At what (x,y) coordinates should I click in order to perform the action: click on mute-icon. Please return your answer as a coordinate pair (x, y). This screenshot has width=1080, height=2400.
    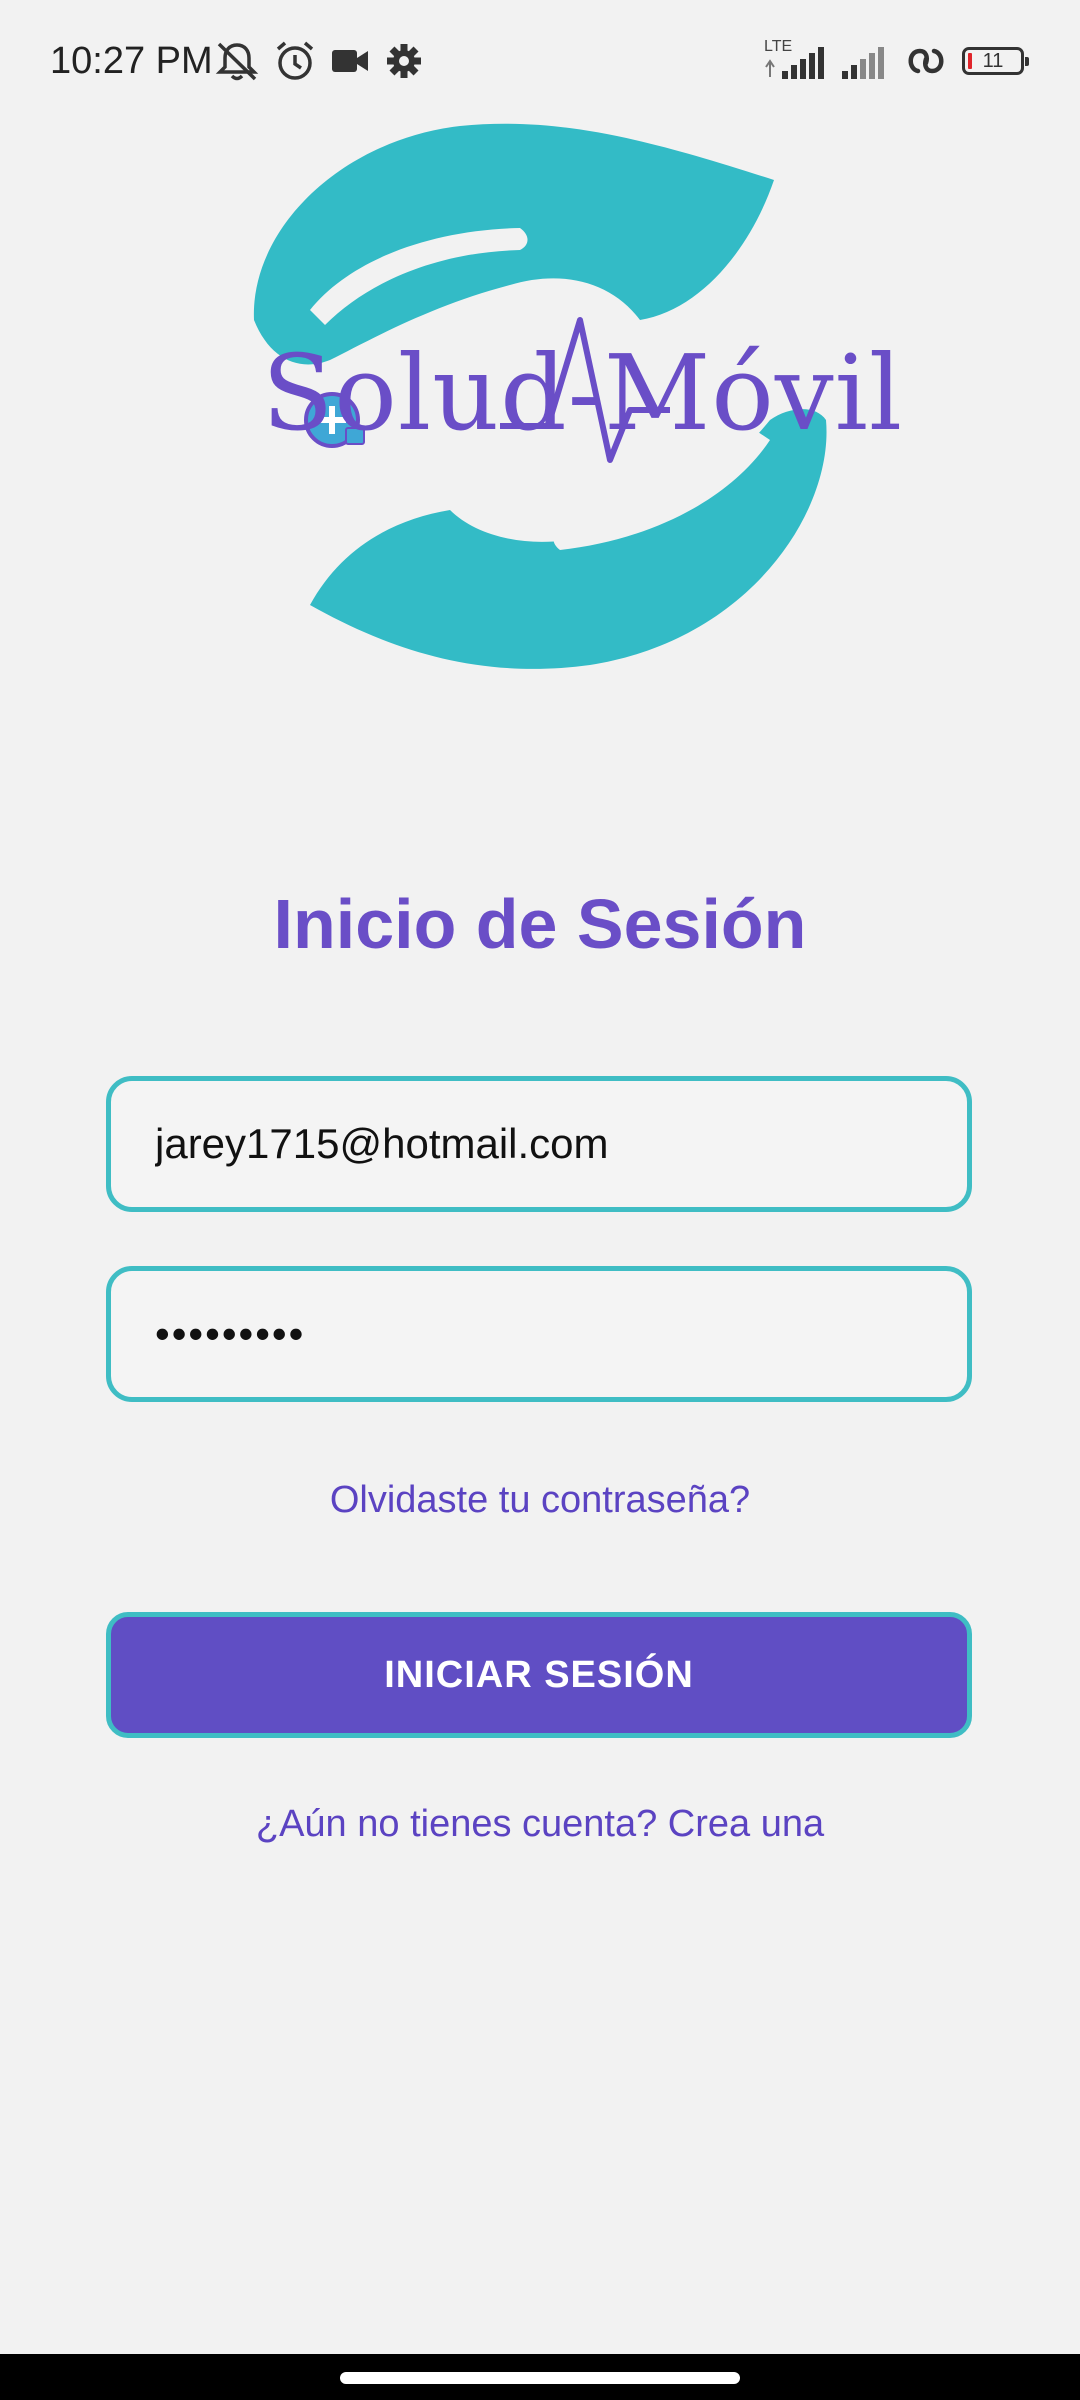
    Looking at the image, I should click on (237, 61).